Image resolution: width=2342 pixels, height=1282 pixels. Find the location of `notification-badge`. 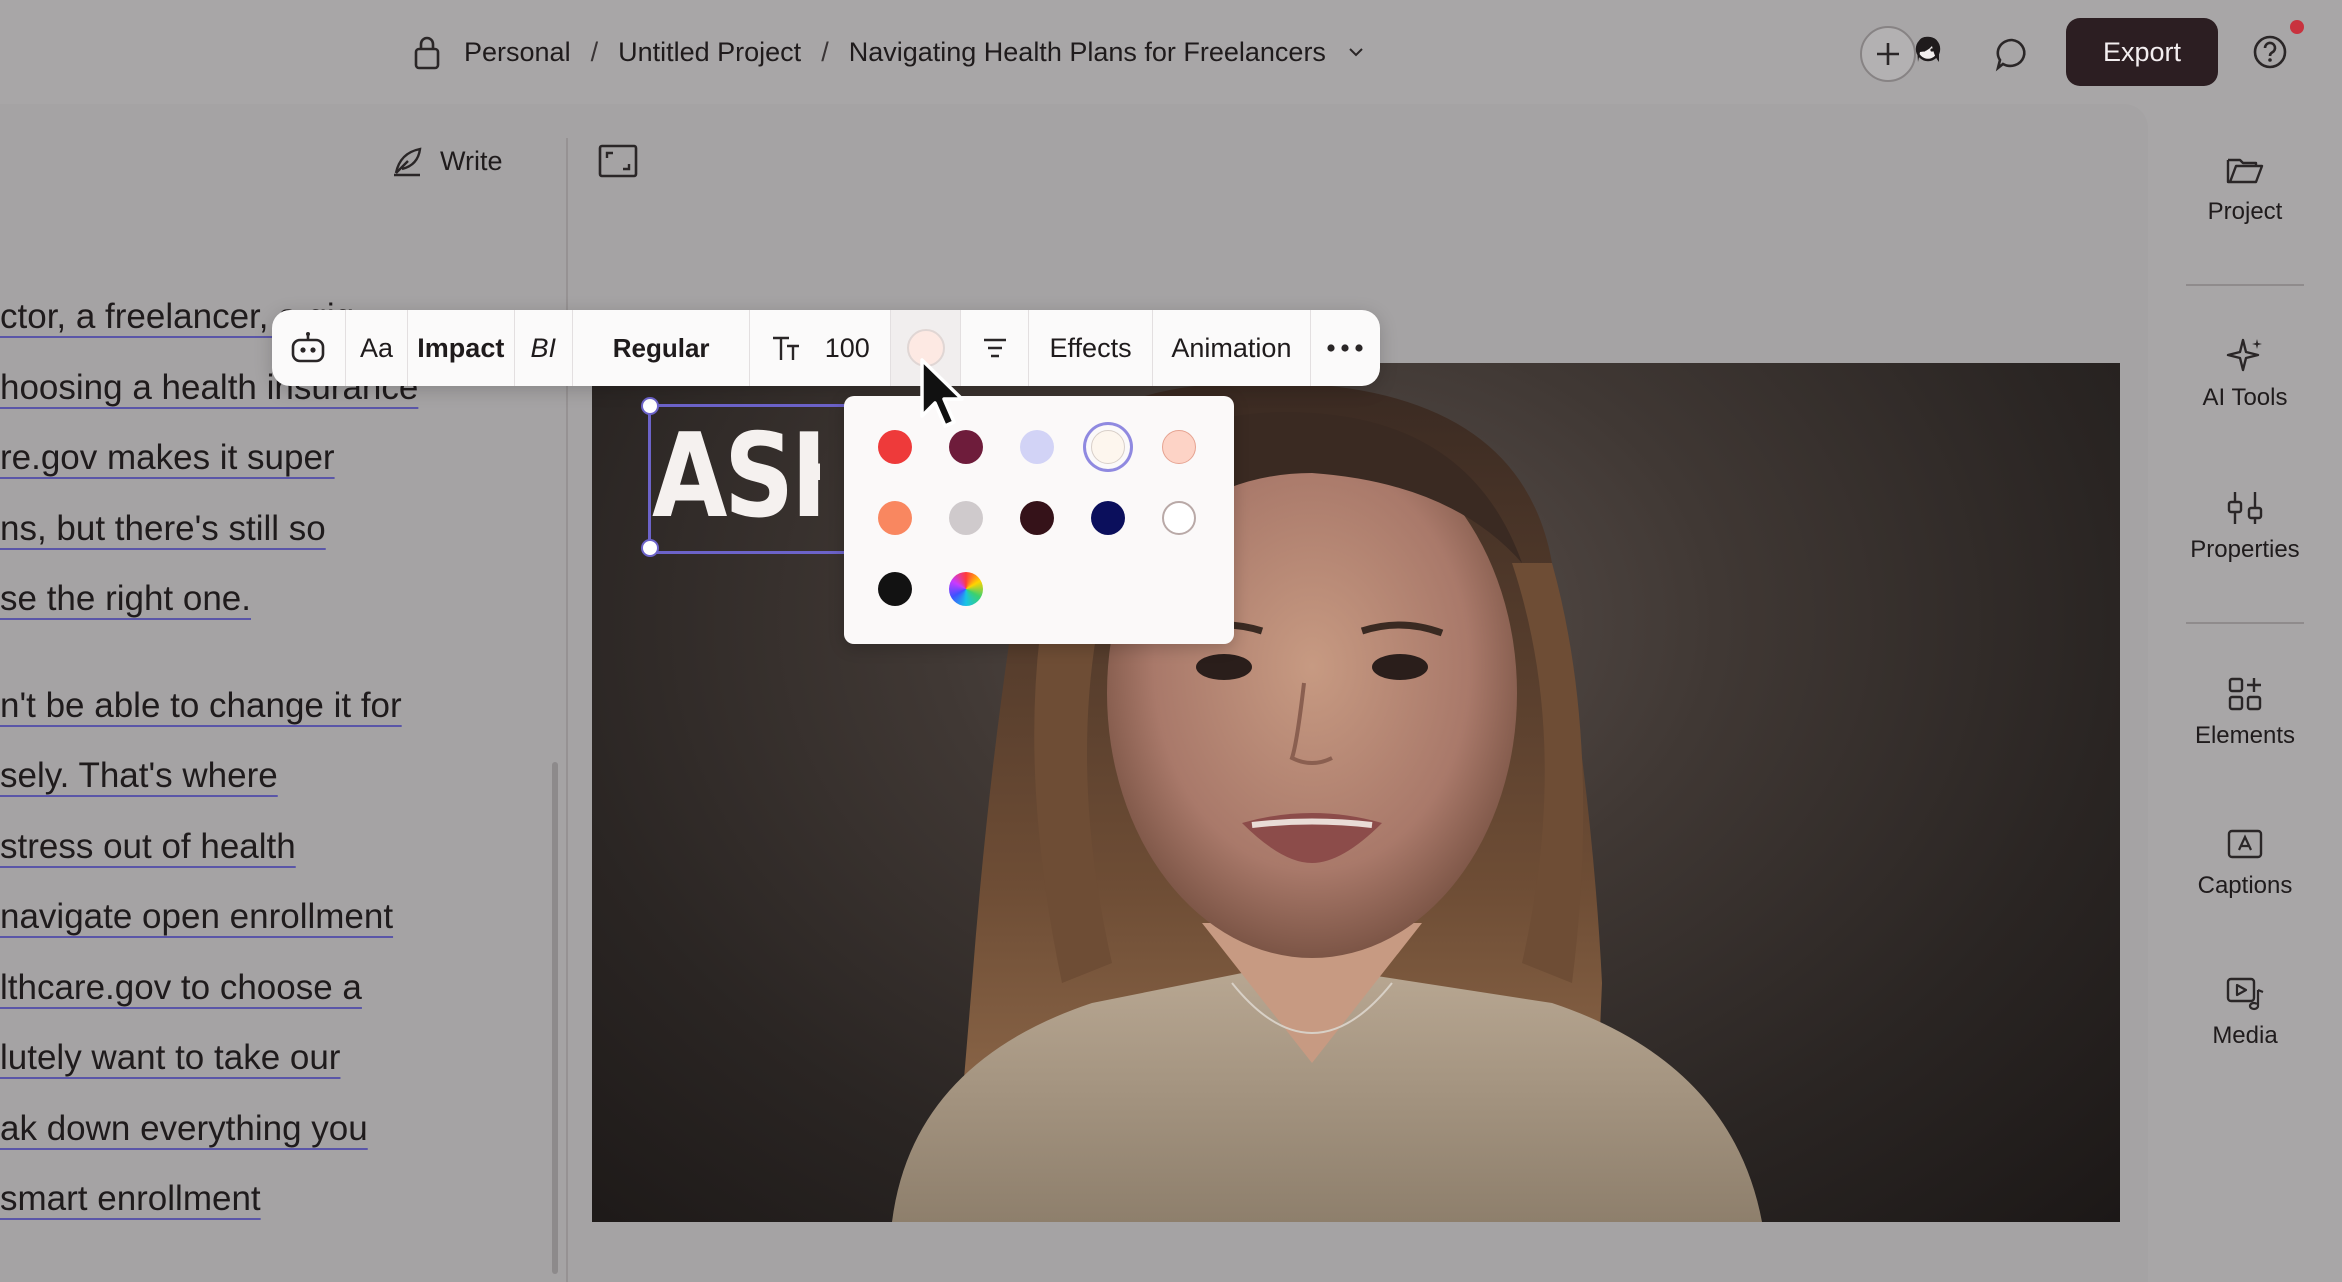

notification-badge is located at coordinates (2297, 27).